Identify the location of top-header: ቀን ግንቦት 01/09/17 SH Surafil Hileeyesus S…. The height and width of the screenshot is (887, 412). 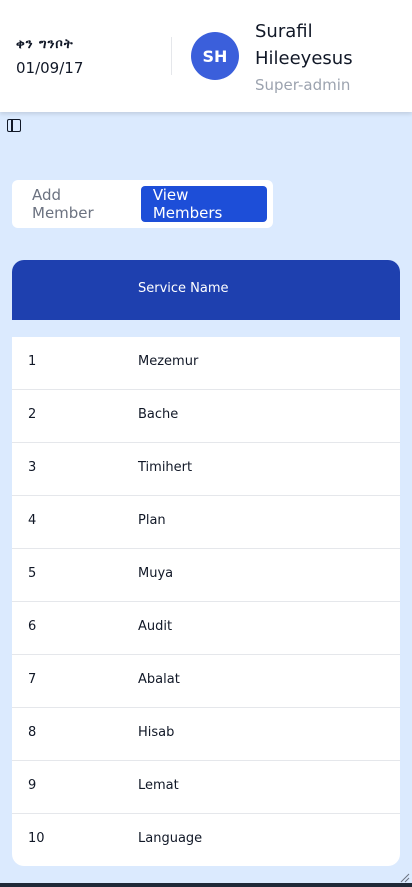
(206, 56).